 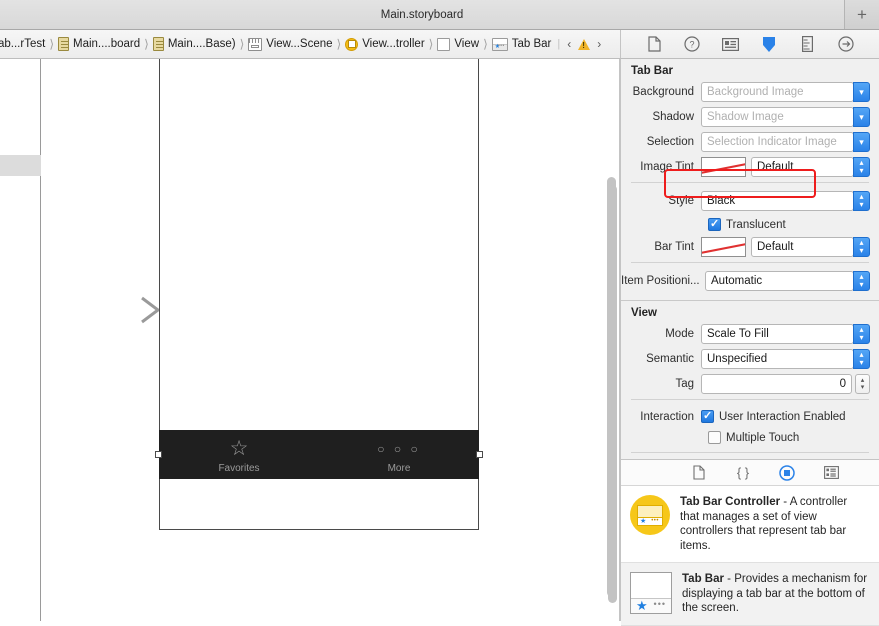 I want to click on translucent-checkbox, so click(x=714, y=224).